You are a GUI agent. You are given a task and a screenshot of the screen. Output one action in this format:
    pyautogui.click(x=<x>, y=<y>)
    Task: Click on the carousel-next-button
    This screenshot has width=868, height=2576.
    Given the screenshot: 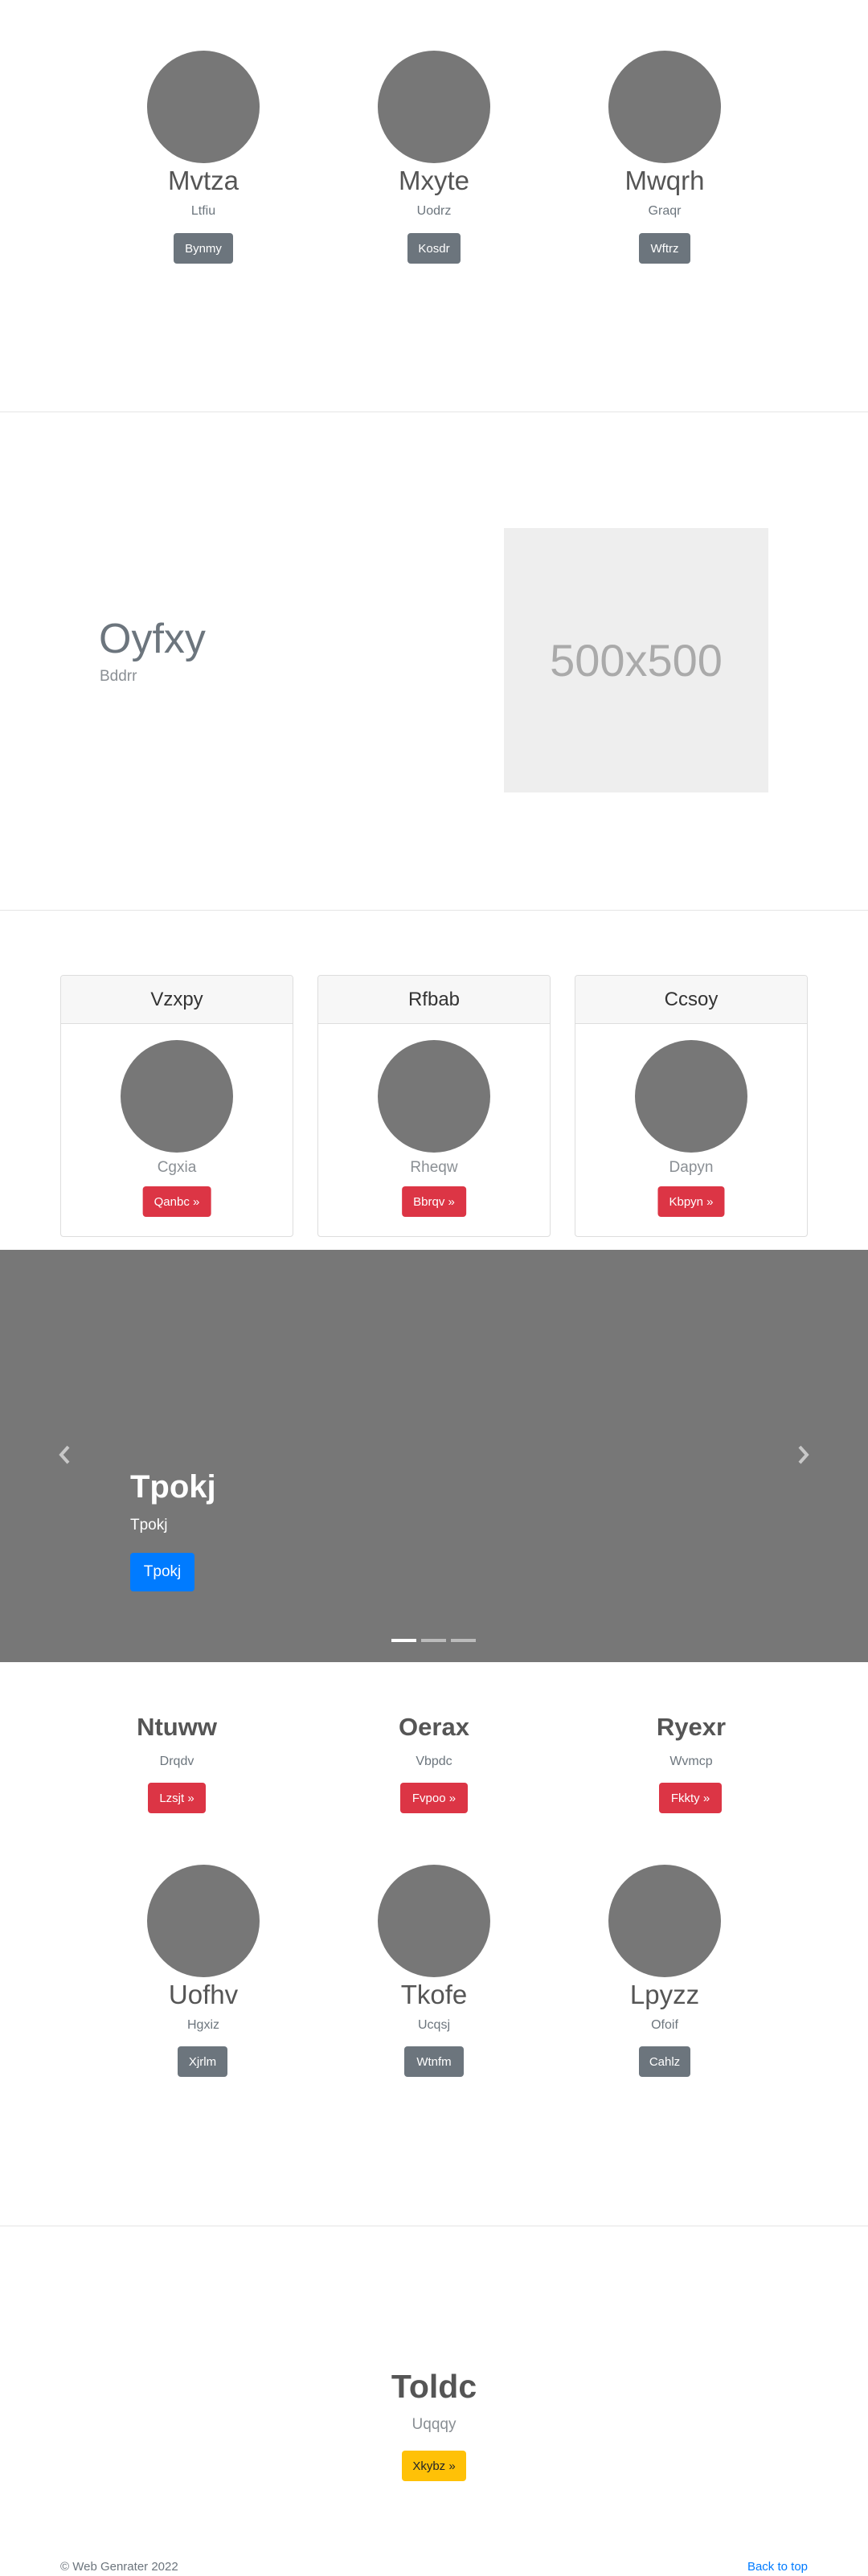 What is the action you would take?
    pyautogui.click(x=803, y=1455)
    